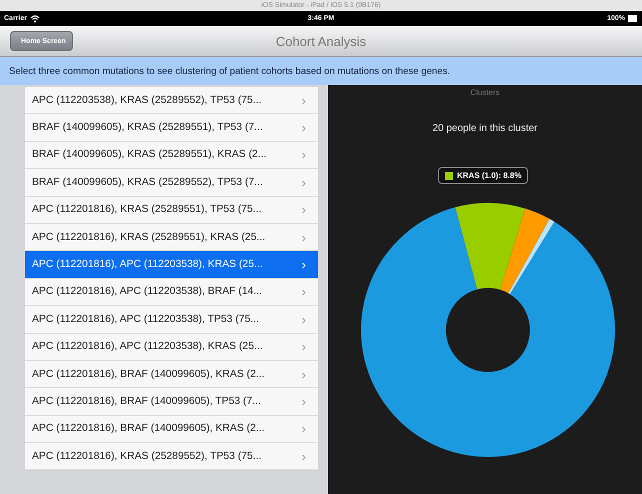  Describe the element at coordinates (35, 18) in the screenshot. I see `wifi-icon` at that location.